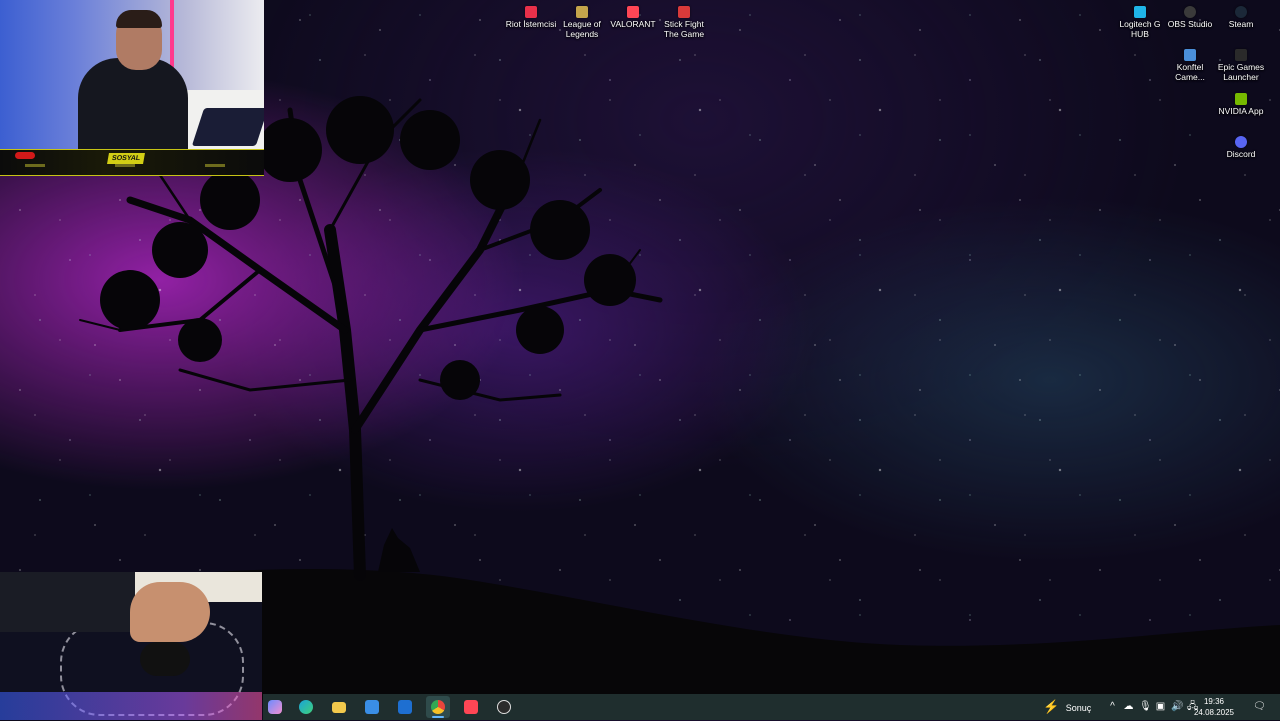 Image resolution: width=1280 pixels, height=721 pixels. I want to click on taskbar-edge, so click(306, 707).